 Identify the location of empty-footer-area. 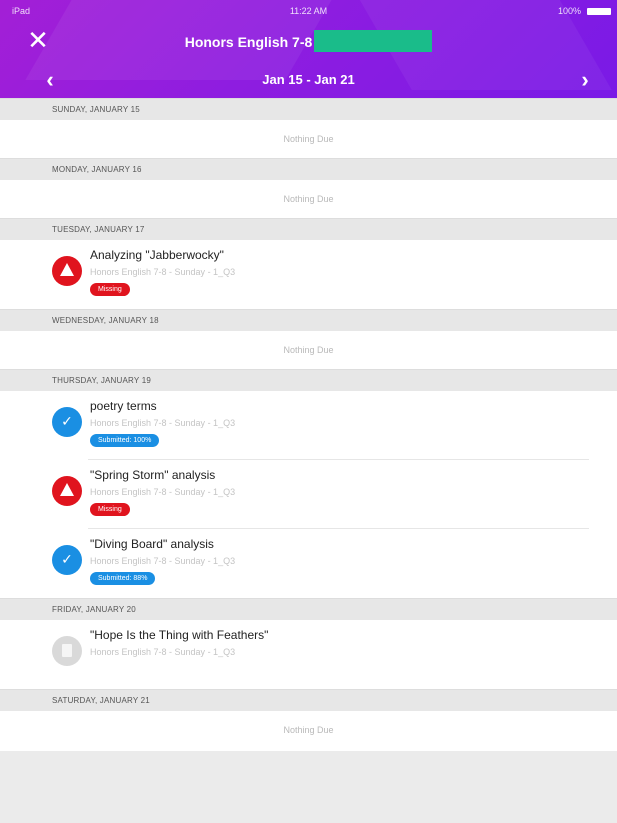
(308, 787).